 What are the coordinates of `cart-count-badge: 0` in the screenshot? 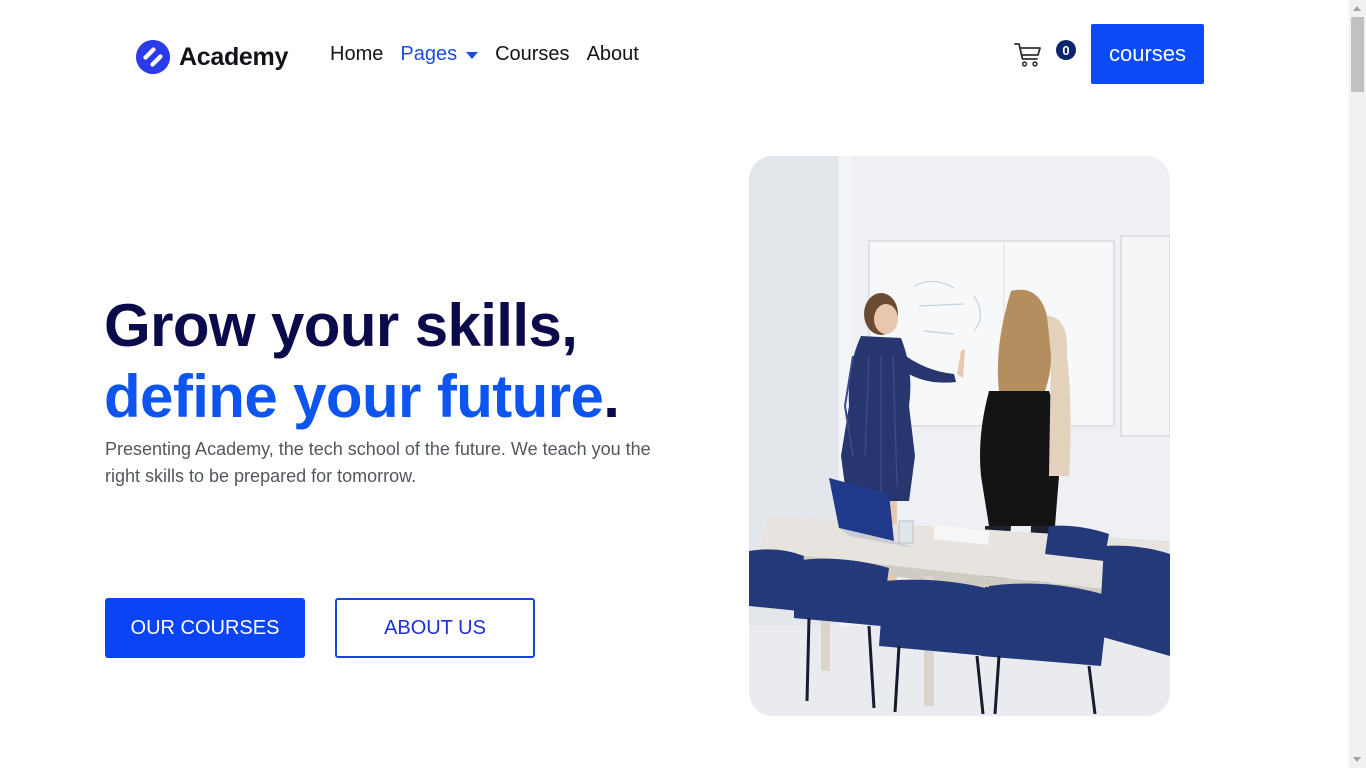 It's located at (1066, 50).